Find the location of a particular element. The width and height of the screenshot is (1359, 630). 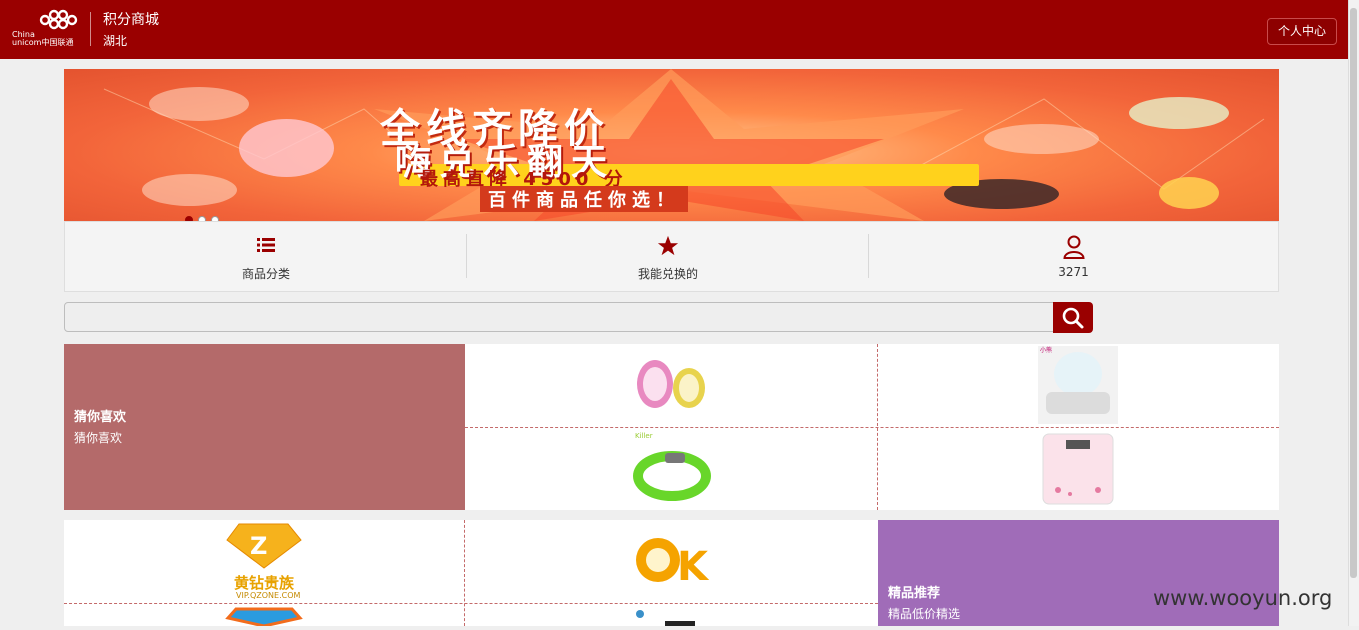

nav-points: 3271 is located at coordinates (1073, 256).